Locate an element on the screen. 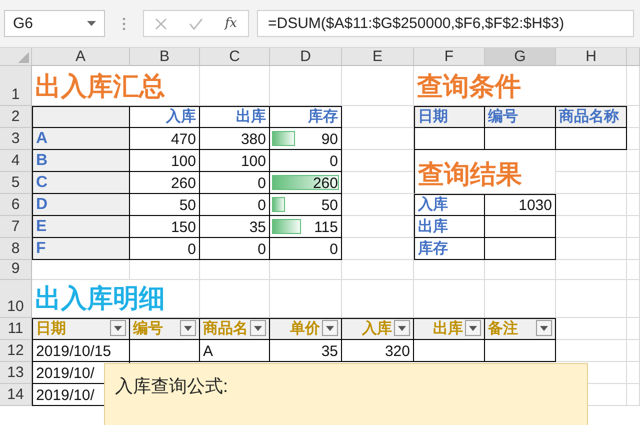  section-title: 查询条件 is located at coordinates (520, 86).